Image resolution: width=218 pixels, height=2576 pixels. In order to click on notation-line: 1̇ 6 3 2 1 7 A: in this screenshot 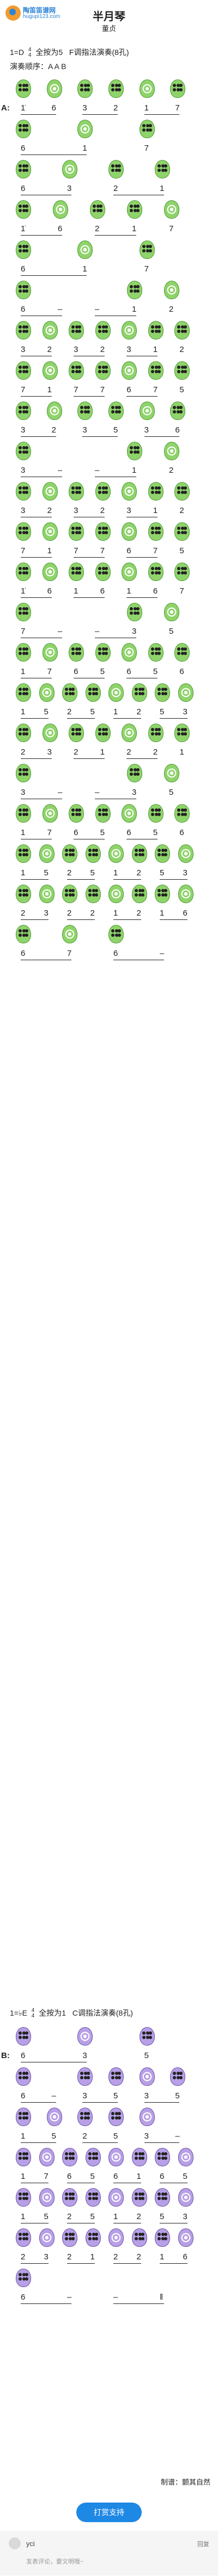, I will do `click(109, 109)`.